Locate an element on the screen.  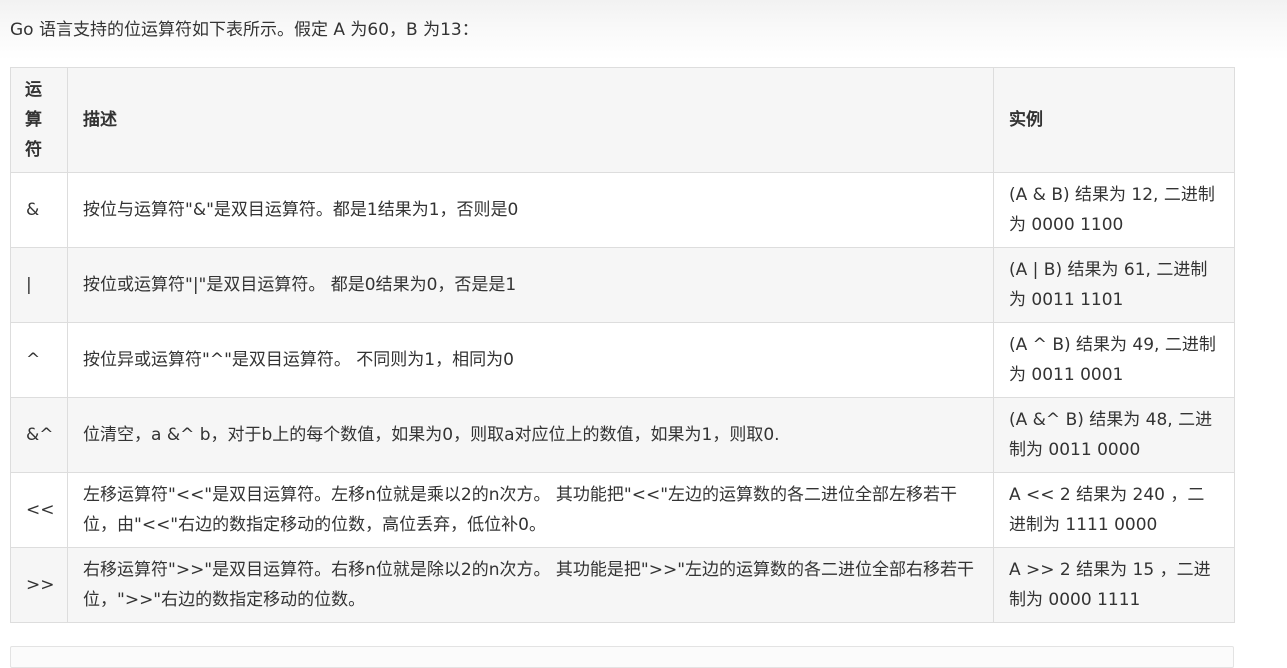
example-cell: (A | B) 结果为 61, 二进制为 0011 1101 is located at coordinates (1114, 285).